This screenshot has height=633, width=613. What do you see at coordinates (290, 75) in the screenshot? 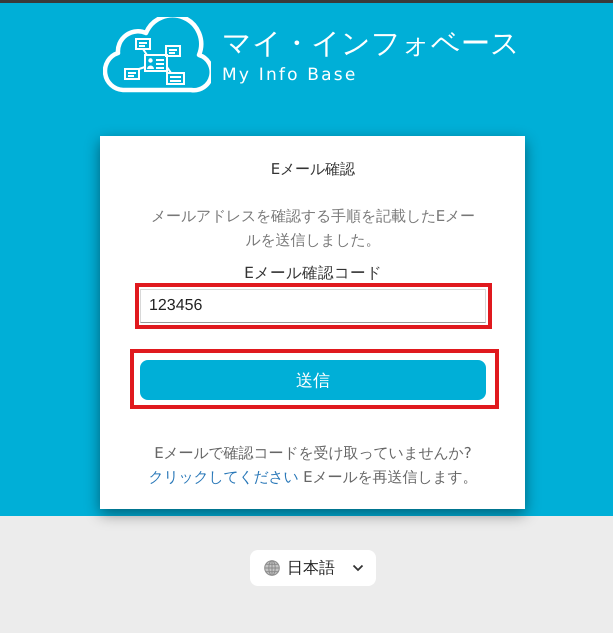
I see `logo-subtitle: My Info Base` at bounding box center [290, 75].